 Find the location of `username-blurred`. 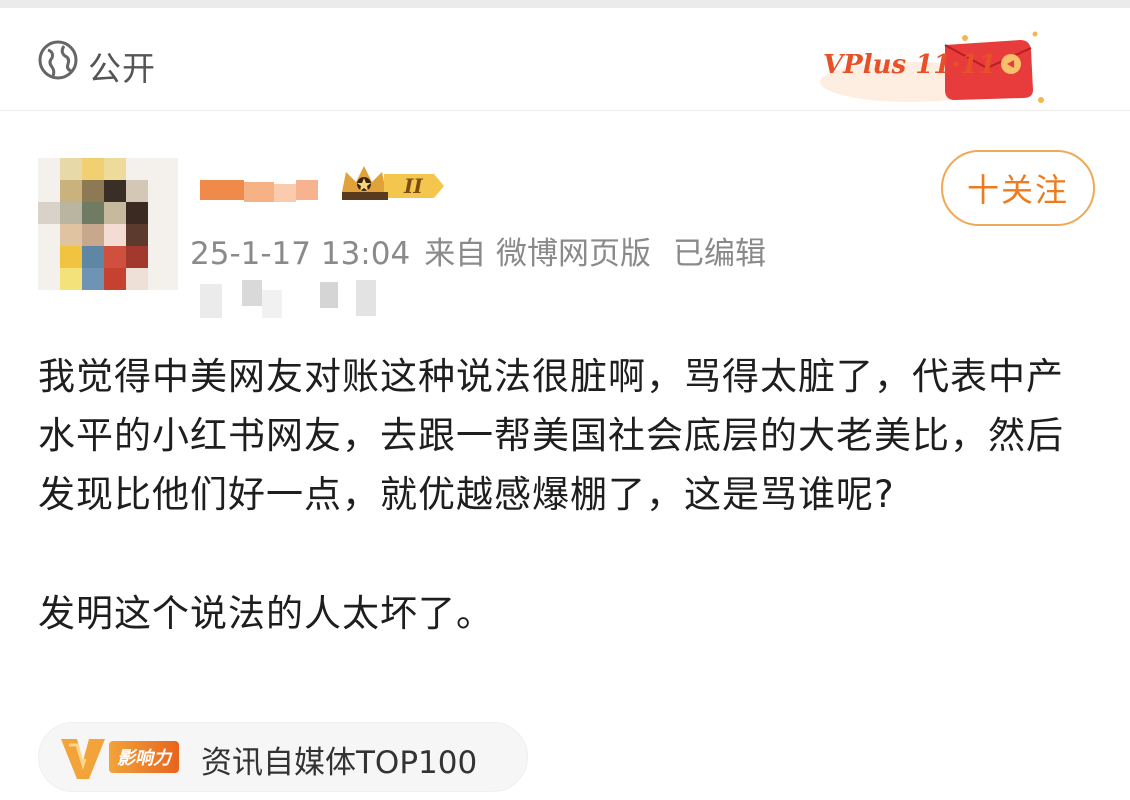

username-blurred is located at coordinates (265, 192).